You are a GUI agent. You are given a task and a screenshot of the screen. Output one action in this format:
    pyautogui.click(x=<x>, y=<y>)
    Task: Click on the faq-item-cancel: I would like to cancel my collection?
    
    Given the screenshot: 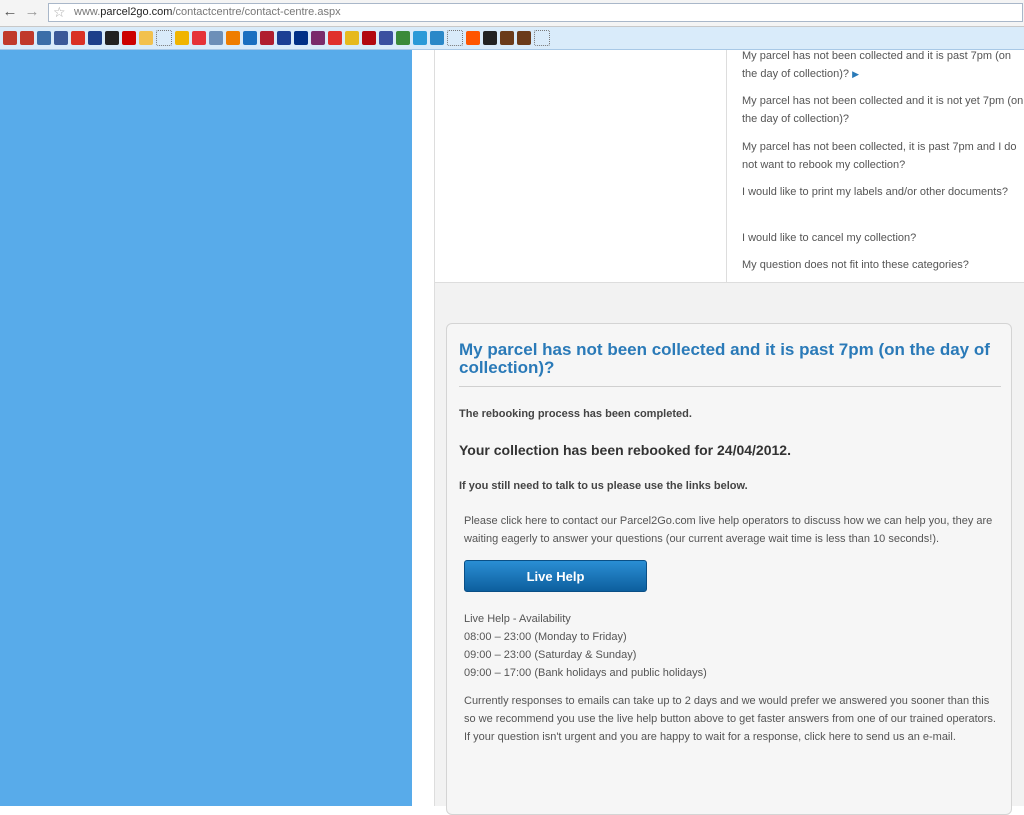 What is the action you would take?
    pyautogui.click(x=883, y=238)
    